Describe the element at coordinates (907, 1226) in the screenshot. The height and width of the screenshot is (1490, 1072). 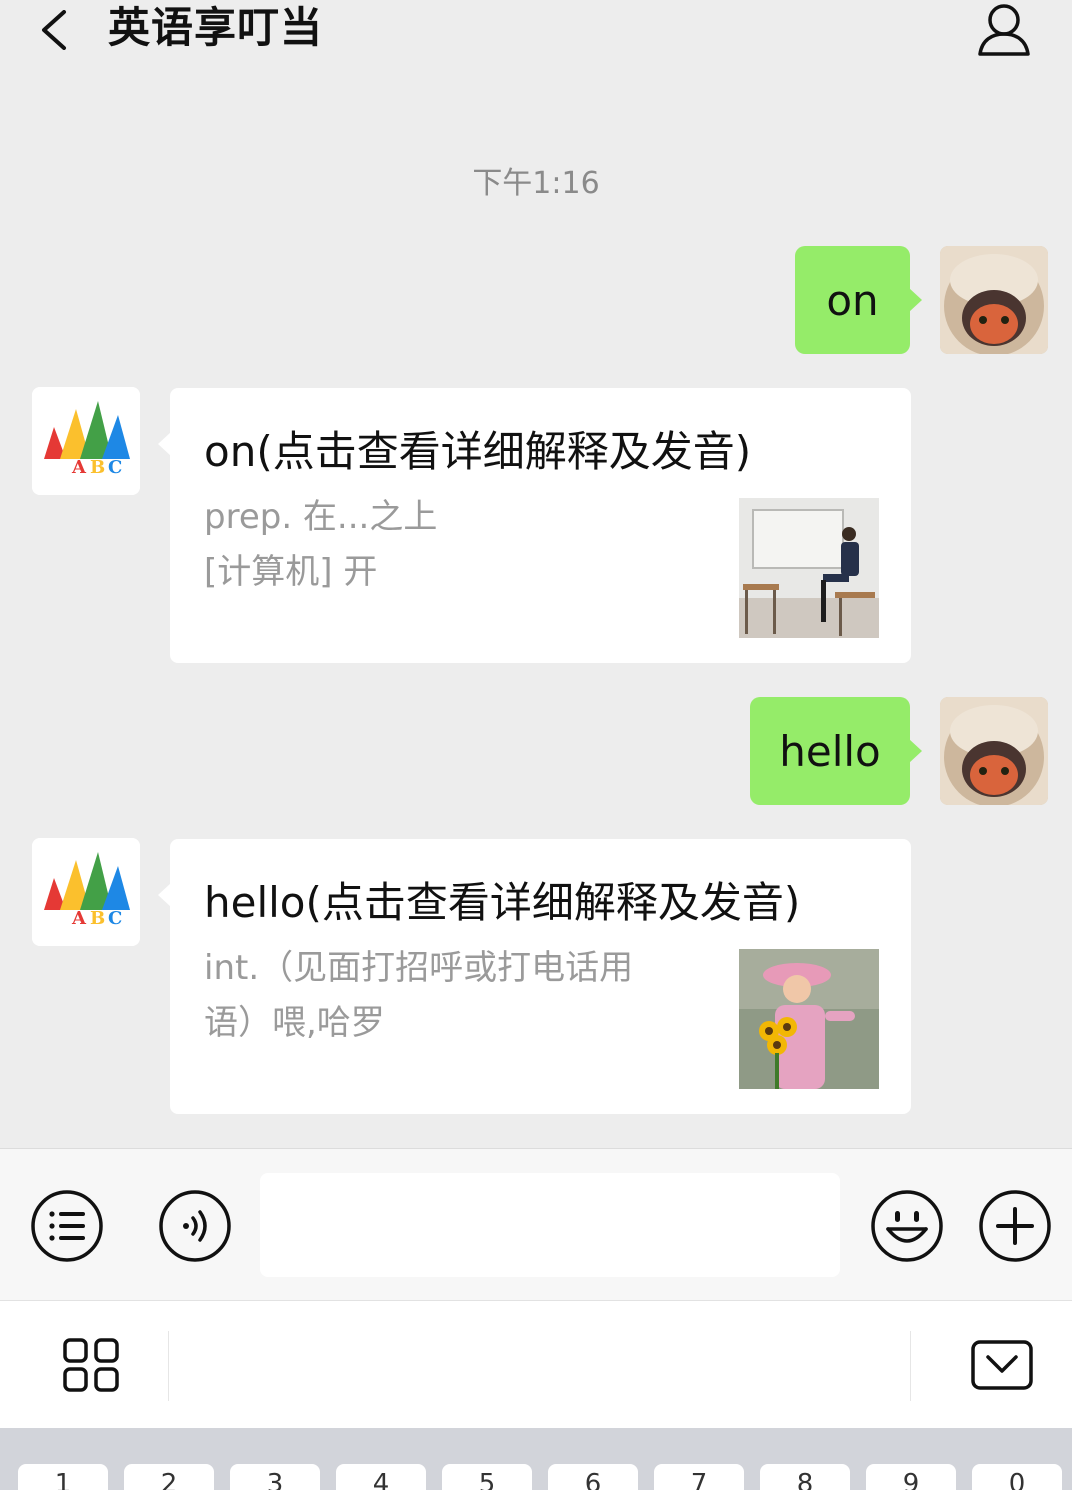
I see `emoji-icon` at that location.